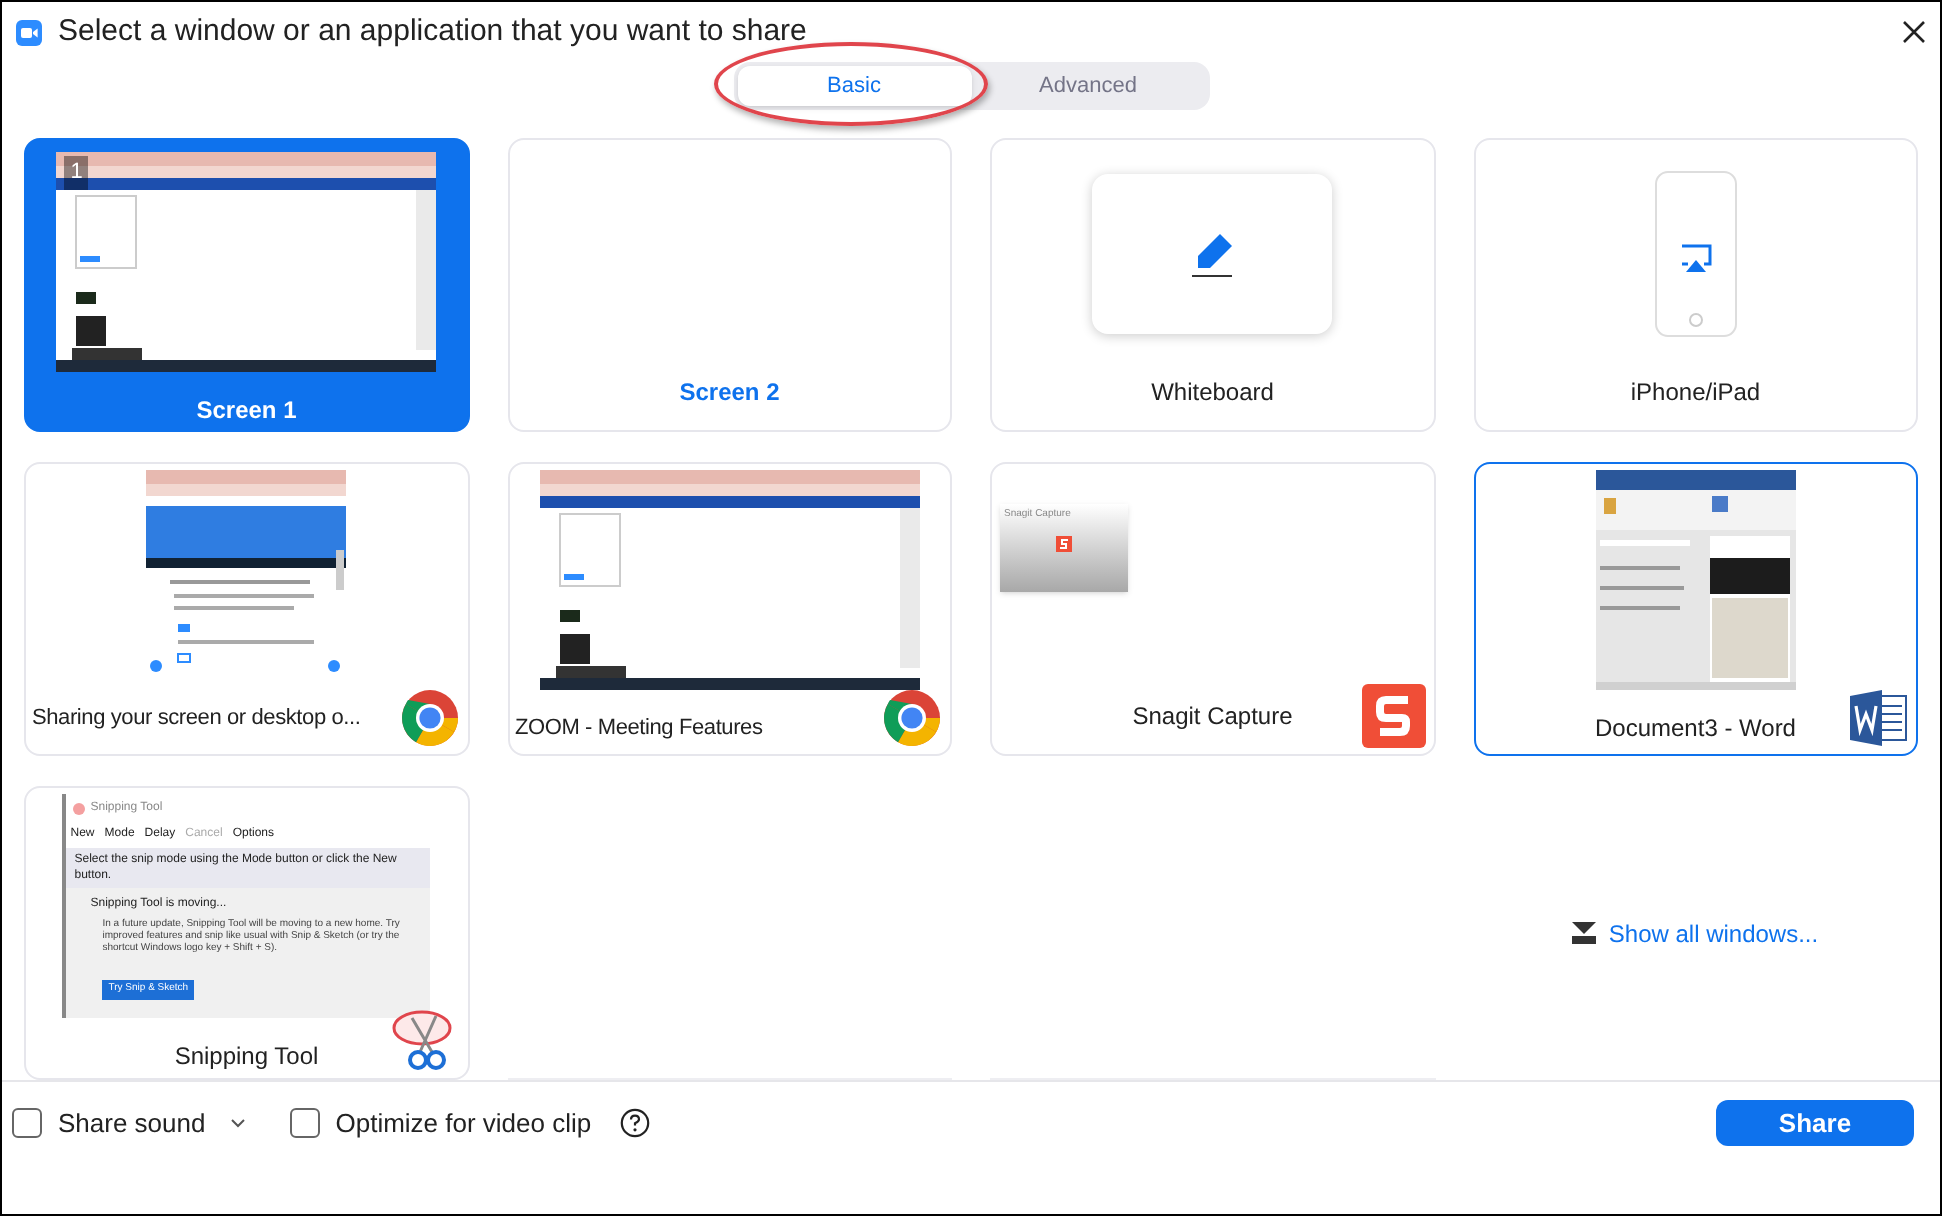 The height and width of the screenshot is (1216, 1942). What do you see at coordinates (246, 1057) in the screenshot?
I see `source-label: Snipping Tool` at bounding box center [246, 1057].